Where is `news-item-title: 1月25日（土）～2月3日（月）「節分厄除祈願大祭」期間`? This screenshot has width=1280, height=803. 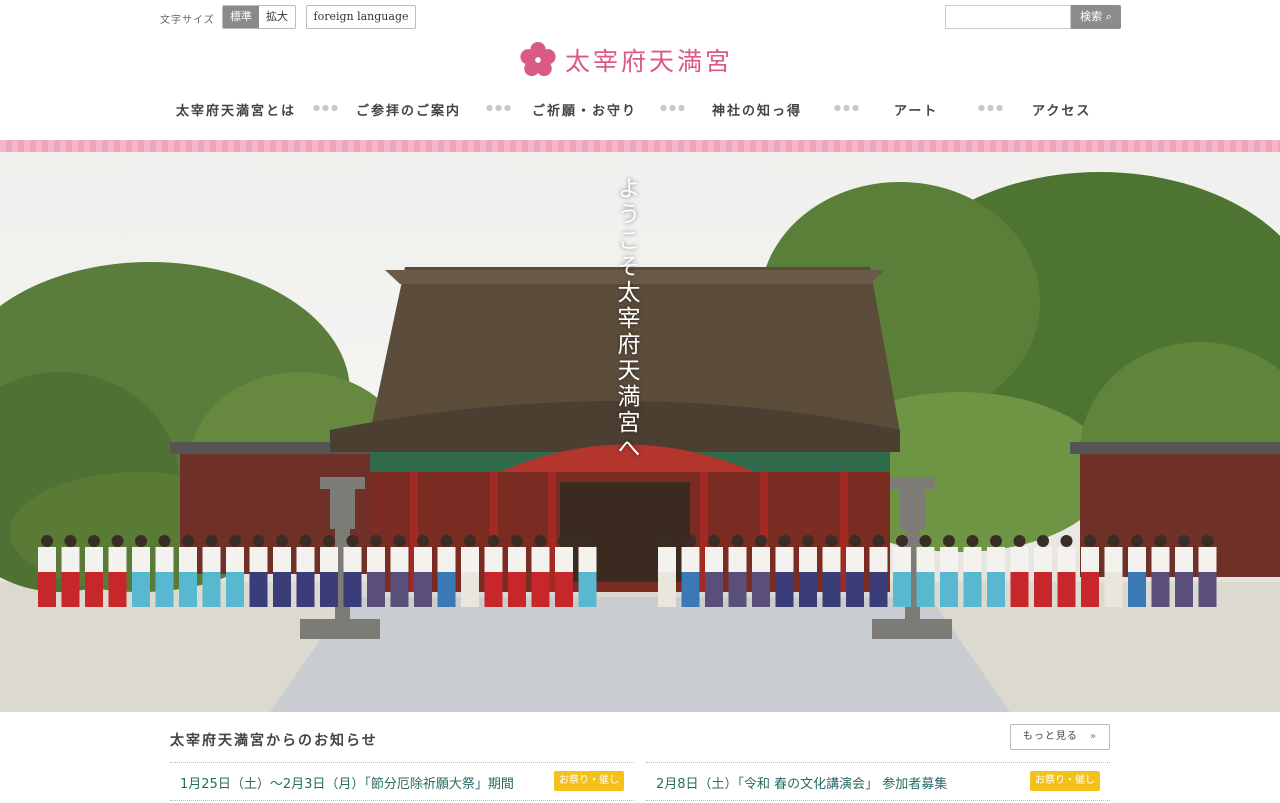
news-item-title: 1月25日（土）～2月3日（月）「節分厄除祈願大祭」期間 is located at coordinates (347, 784).